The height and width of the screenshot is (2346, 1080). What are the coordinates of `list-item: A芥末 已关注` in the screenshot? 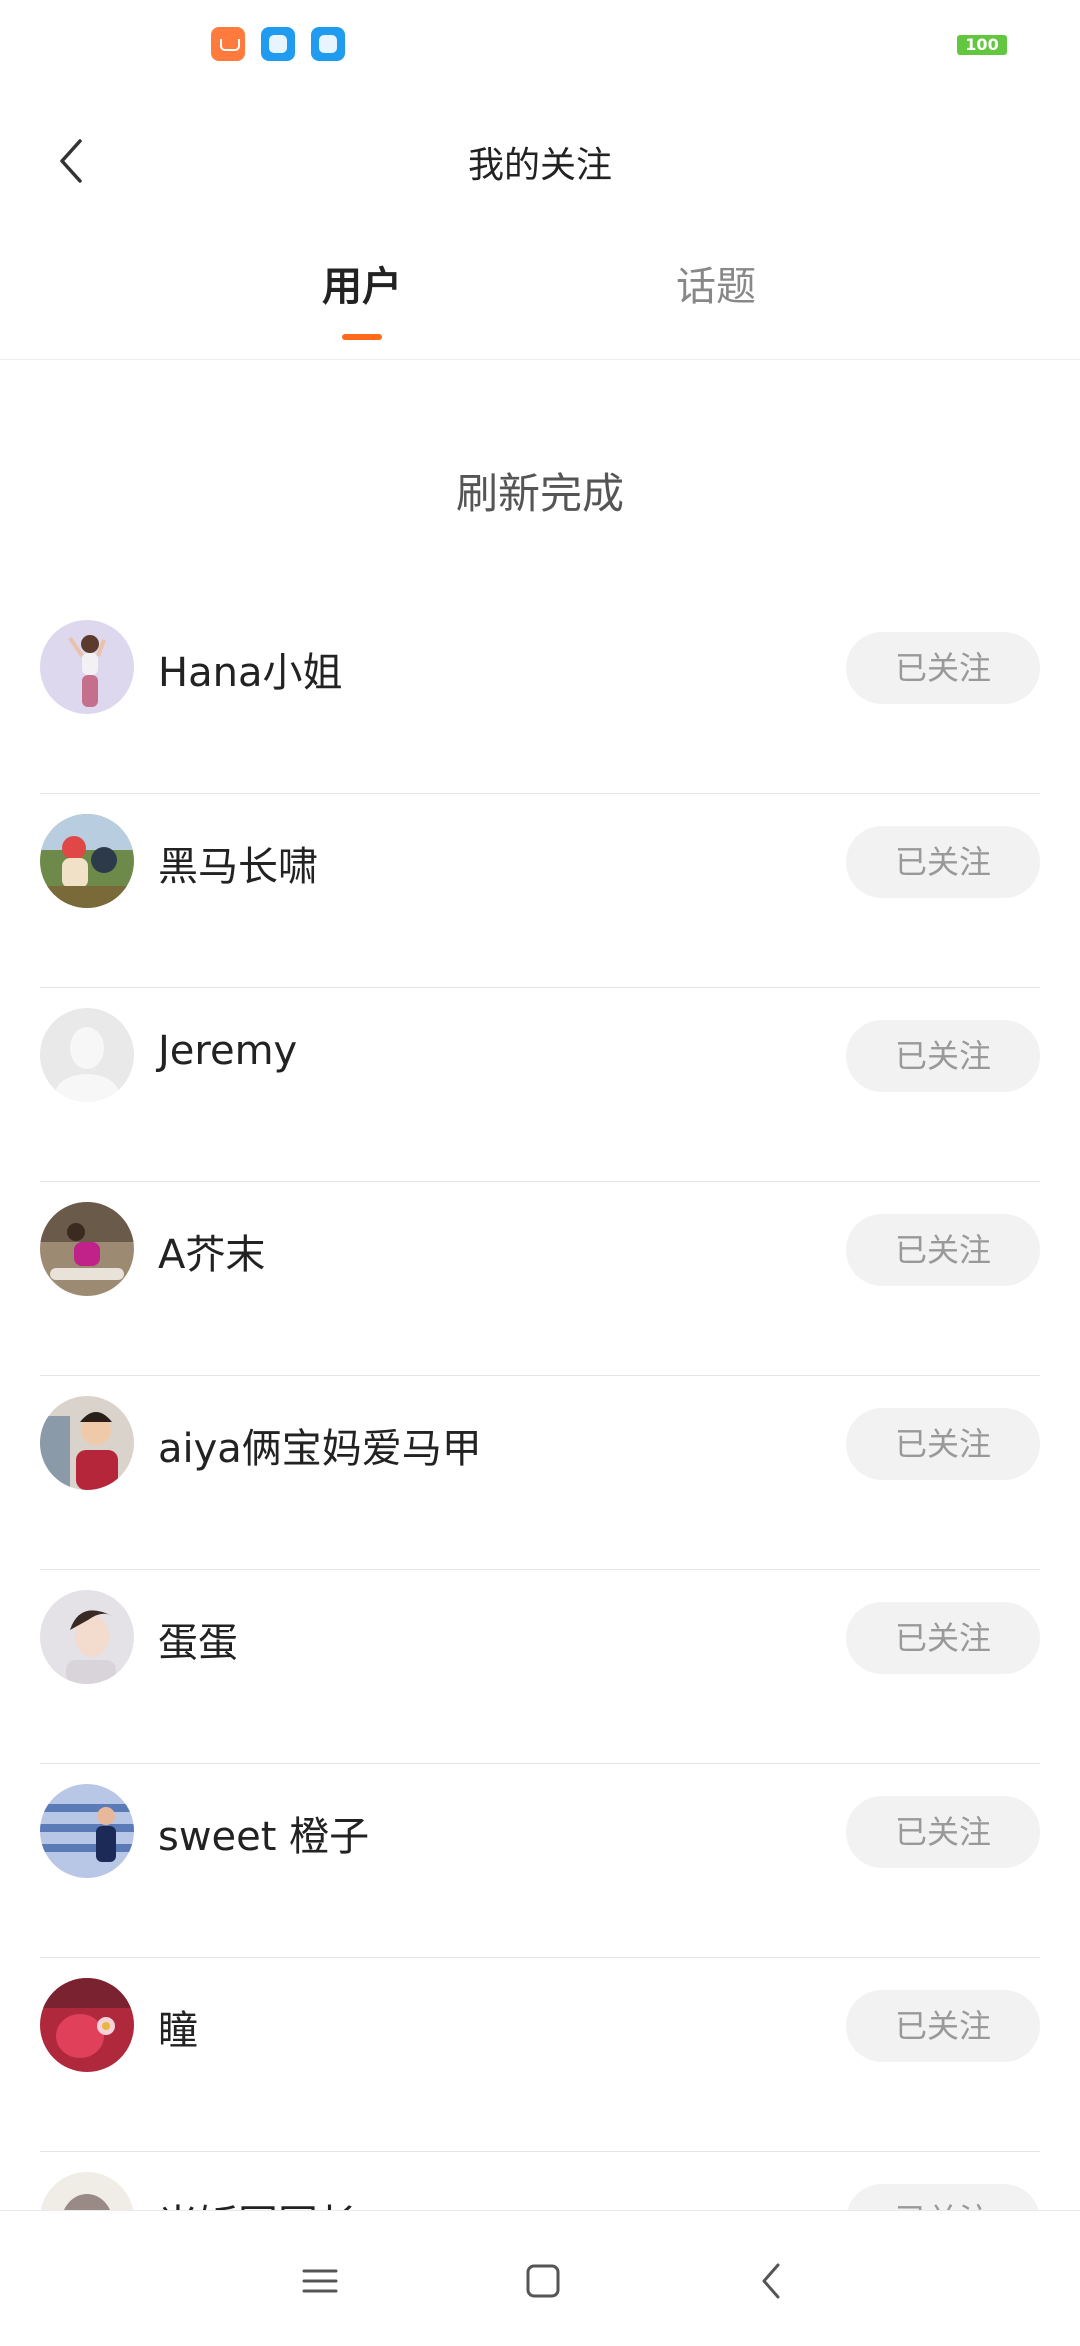 It's located at (540, 1279).